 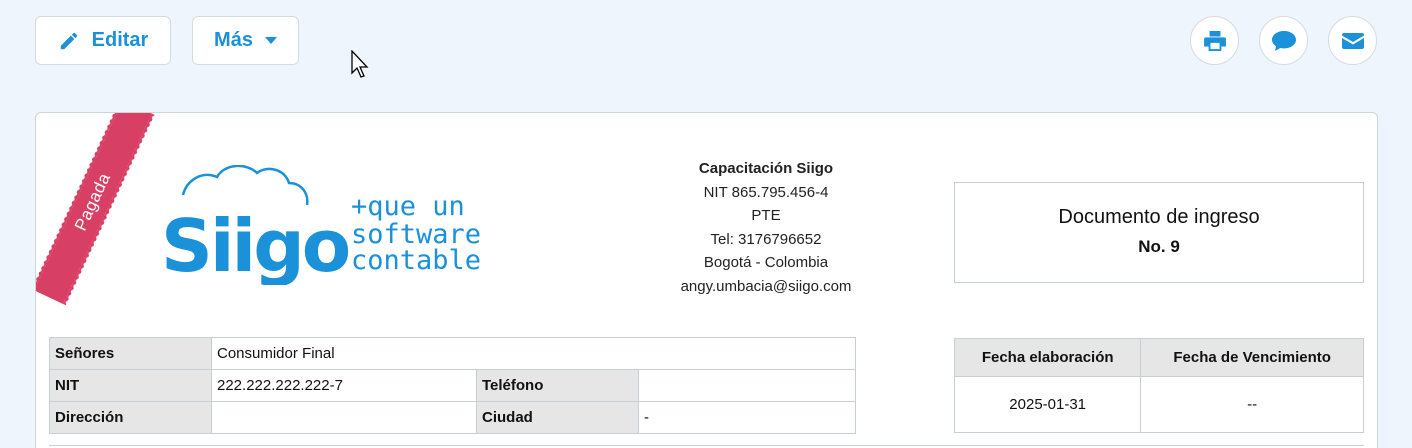 What do you see at coordinates (1252, 404) in the screenshot?
I see `fecha-vencimiento-value: --` at bounding box center [1252, 404].